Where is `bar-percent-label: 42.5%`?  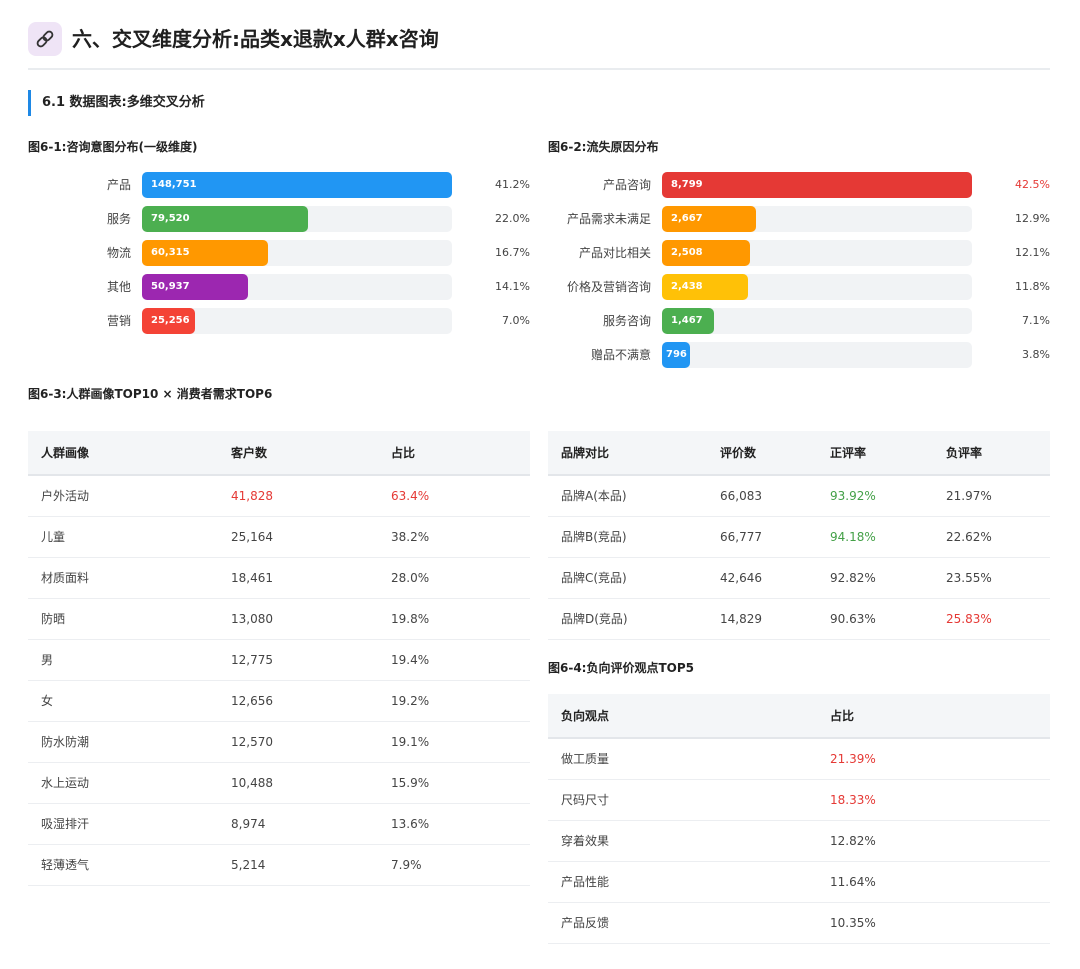 bar-percent-label: 42.5% is located at coordinates (1032, 184).